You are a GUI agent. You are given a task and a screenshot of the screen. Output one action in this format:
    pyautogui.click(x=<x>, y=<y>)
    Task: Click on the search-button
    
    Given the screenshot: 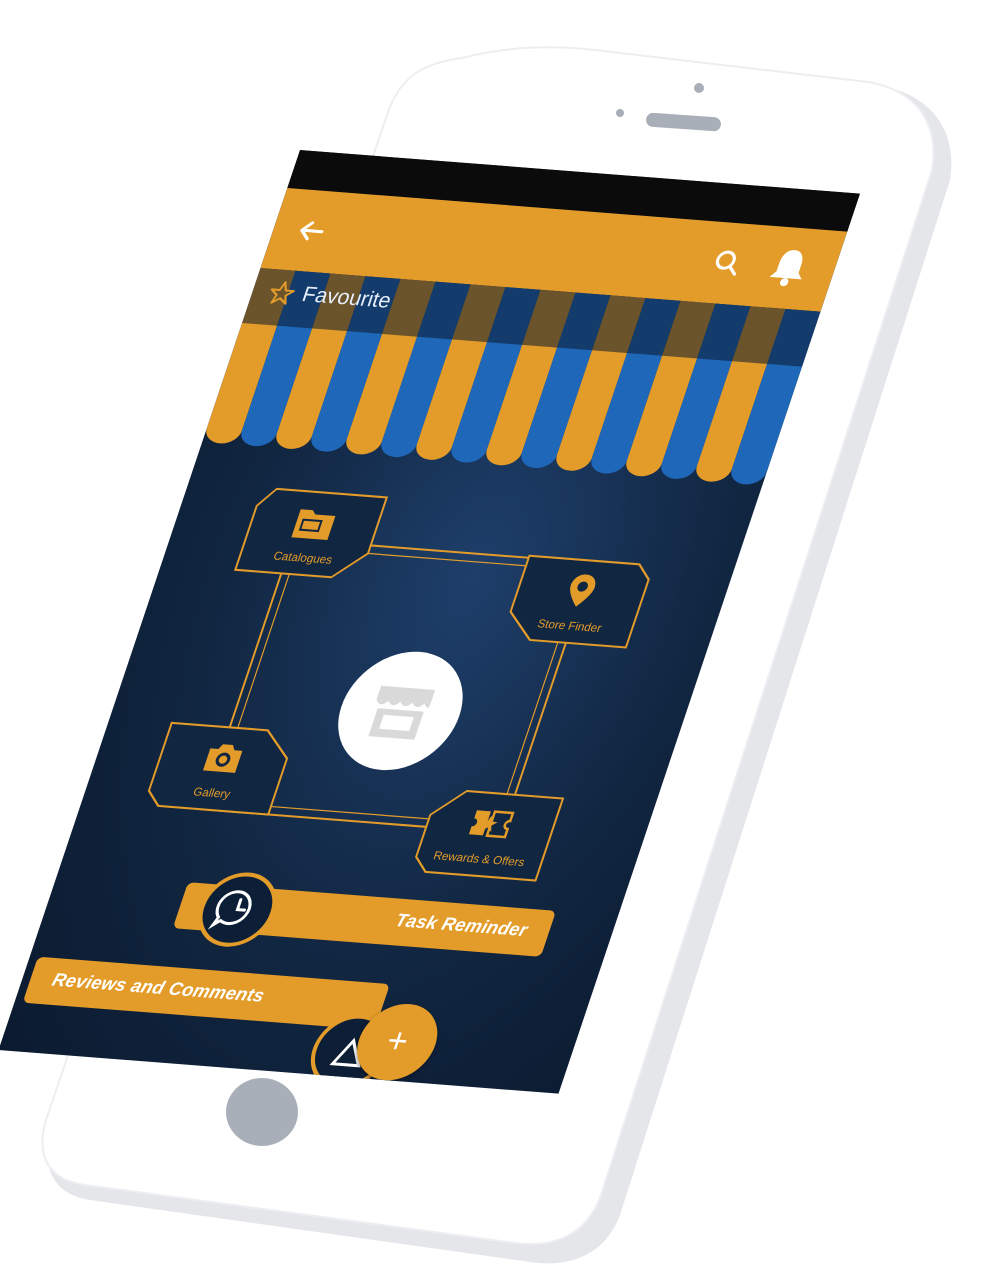 What is the action you would take?
    pyautogui.click(x=728, y=263)
    